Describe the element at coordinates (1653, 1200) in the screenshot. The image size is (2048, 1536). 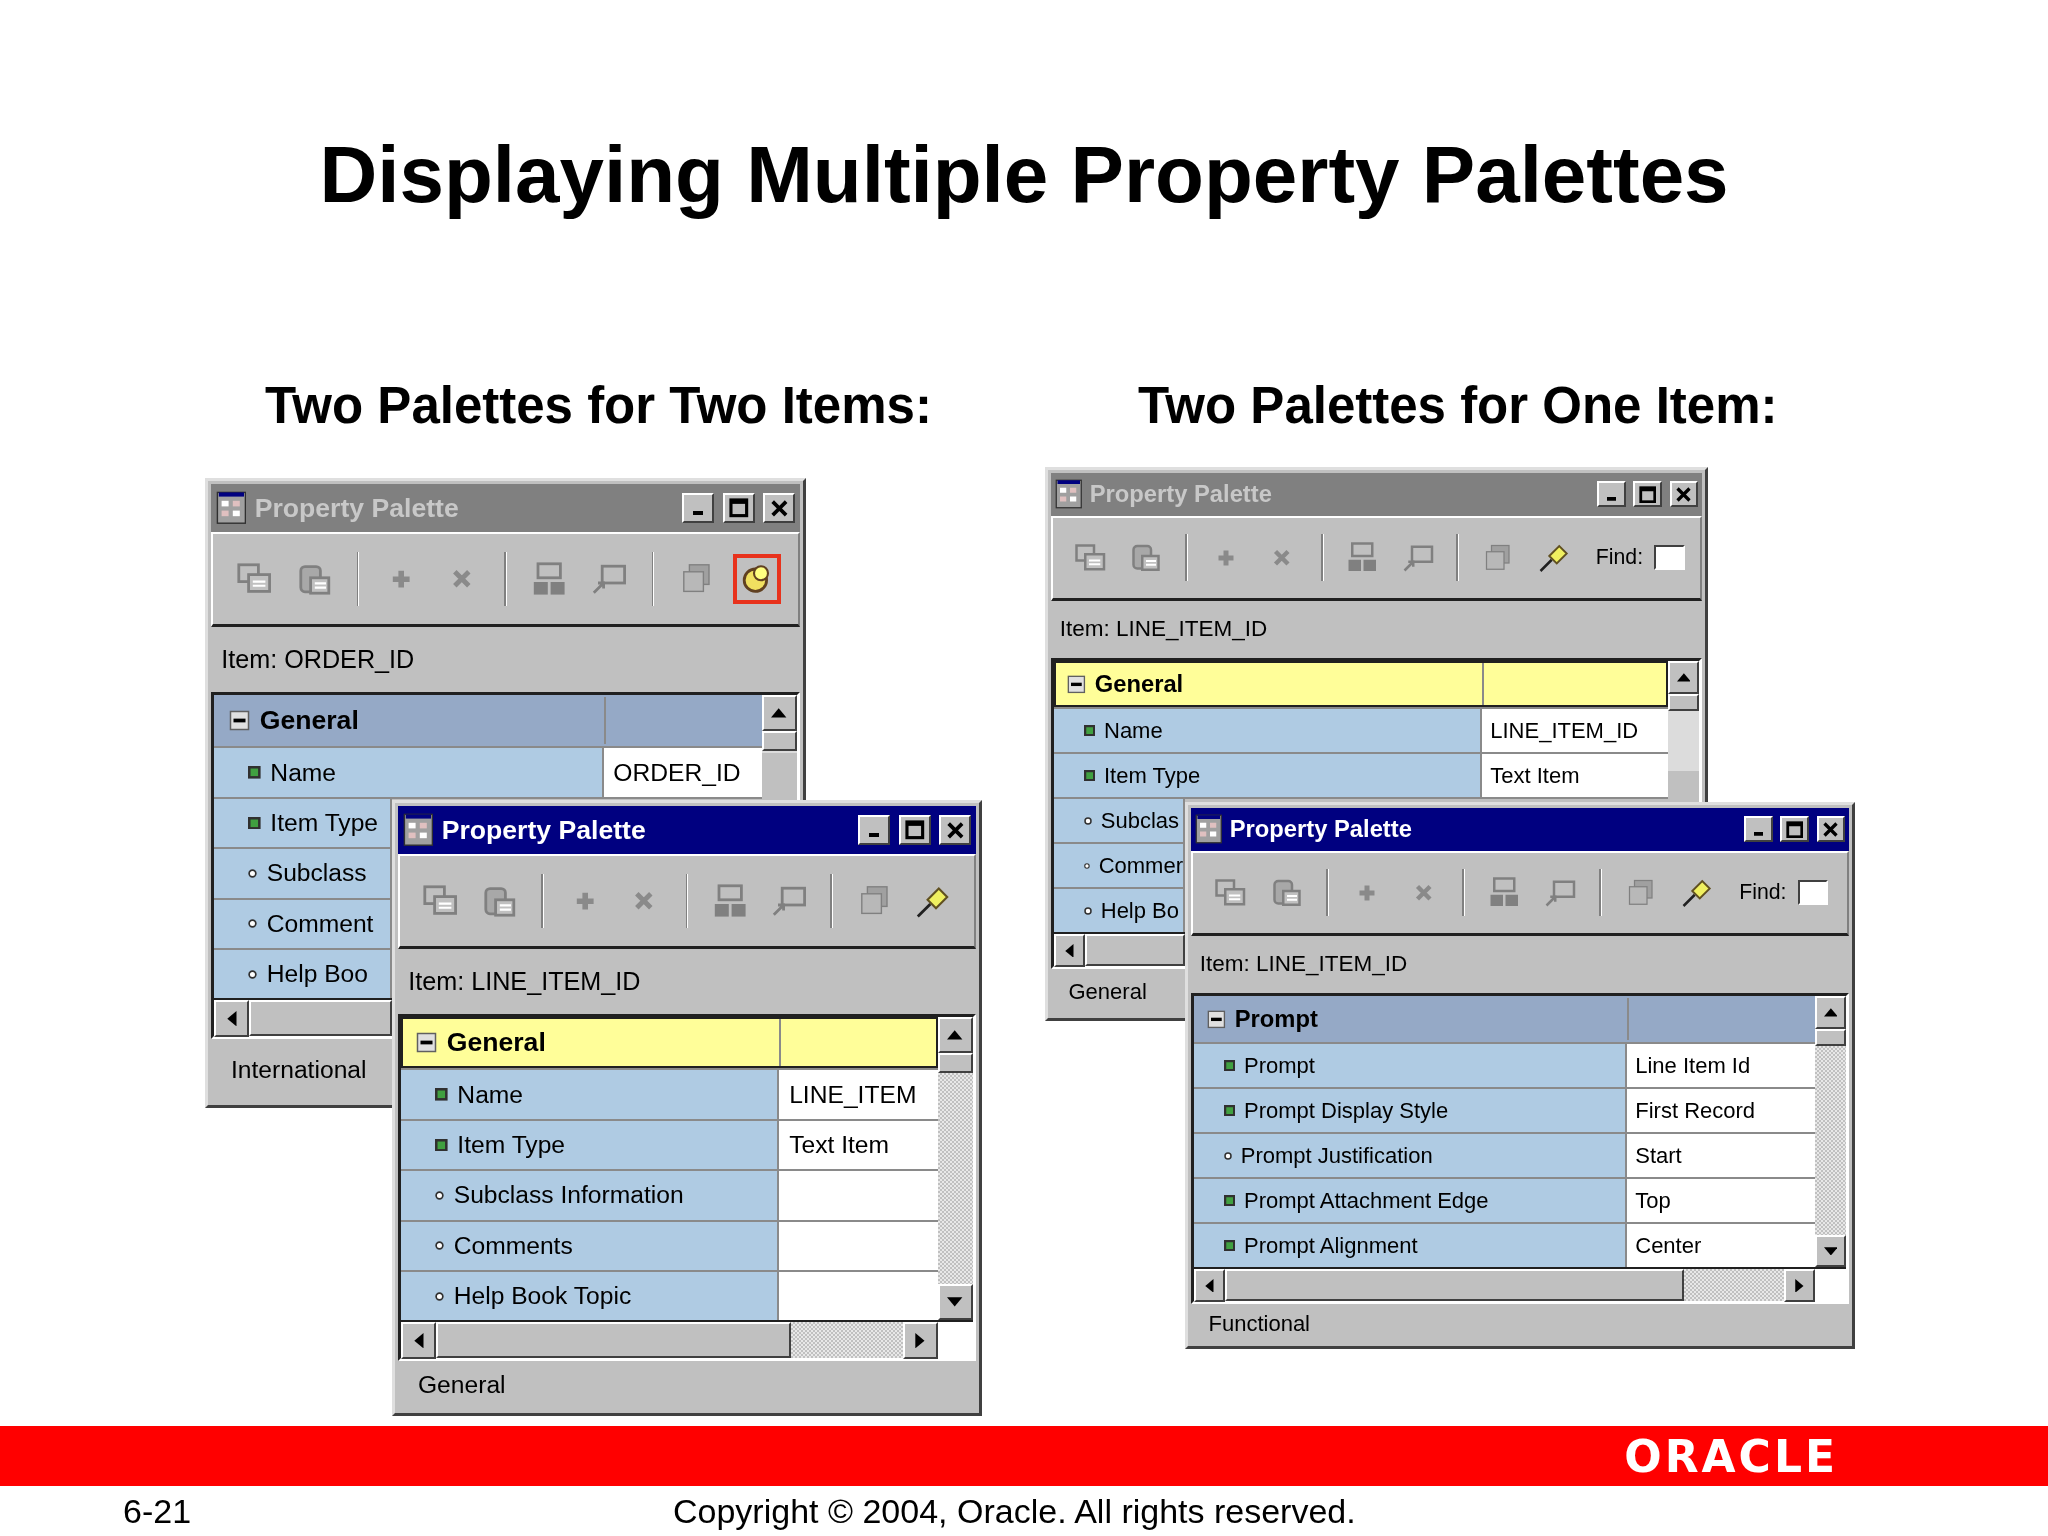
I see `property-value: Top` at that location.